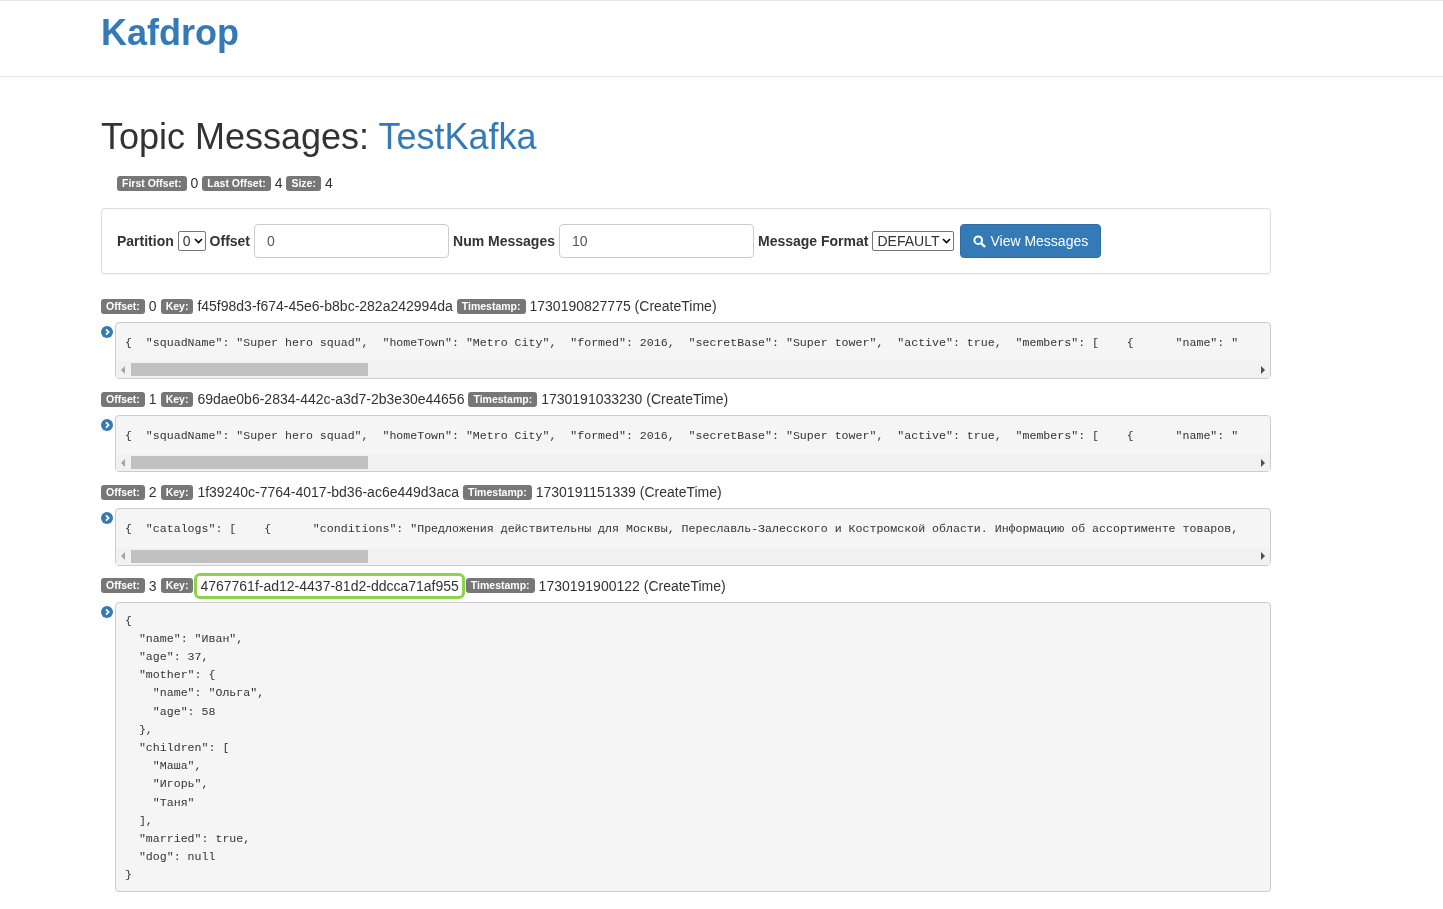 Image resolution: width=1443 pixels, height=909 pixels. I want to click on stat-label: First Offset:, so click(152, 183).